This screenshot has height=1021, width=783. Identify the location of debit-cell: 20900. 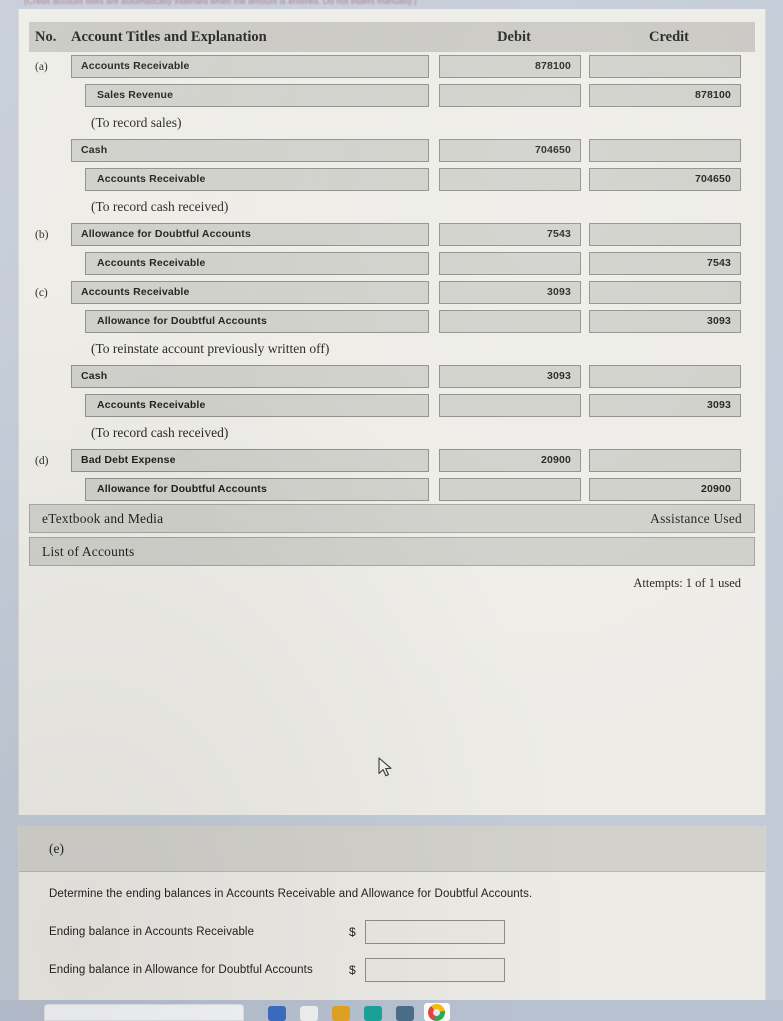
(514, 460).